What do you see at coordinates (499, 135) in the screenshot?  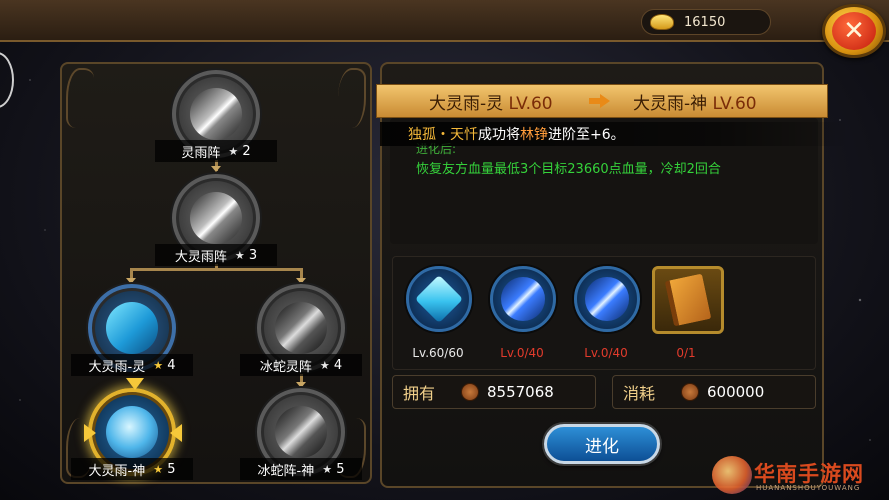 I see `notice-text: 成功将` at bounding box center [499, 135].